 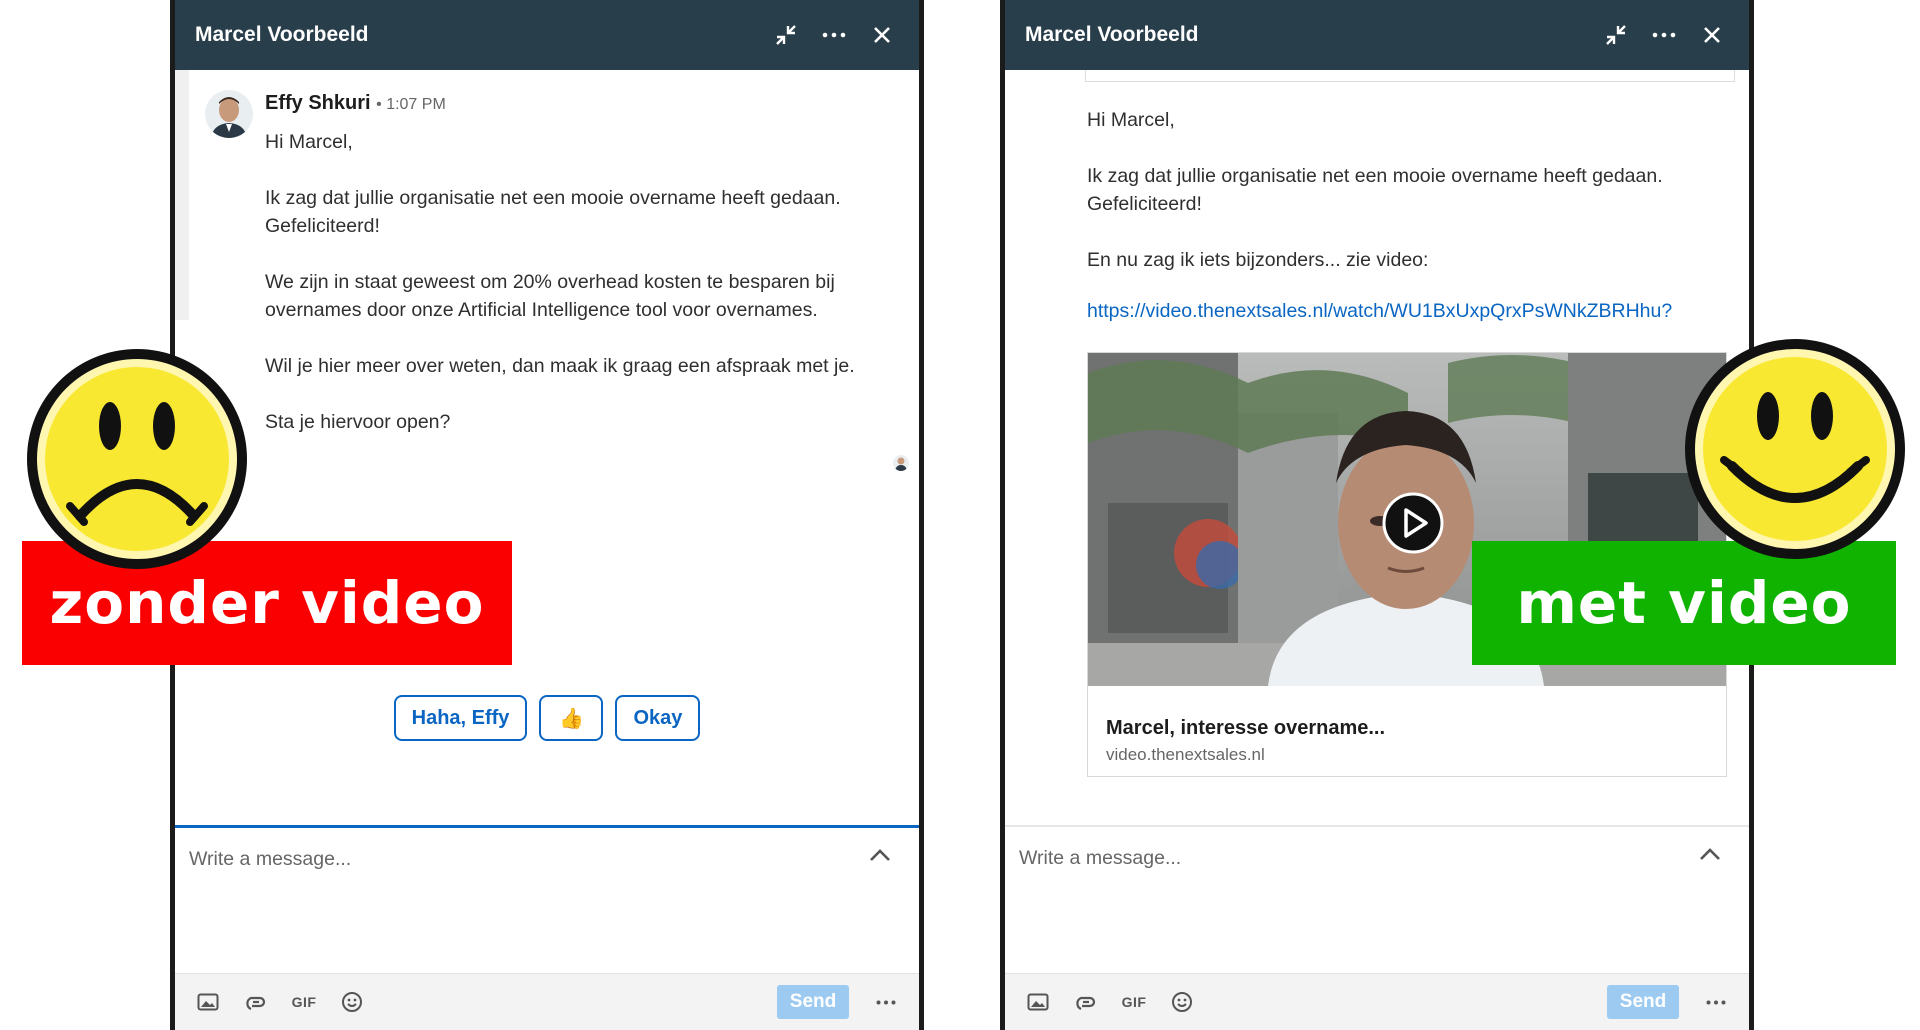 What do you see at coordinates (137, 459) in the screenshot?
I see `sad-face-icon` at bounding box center [137, 459].